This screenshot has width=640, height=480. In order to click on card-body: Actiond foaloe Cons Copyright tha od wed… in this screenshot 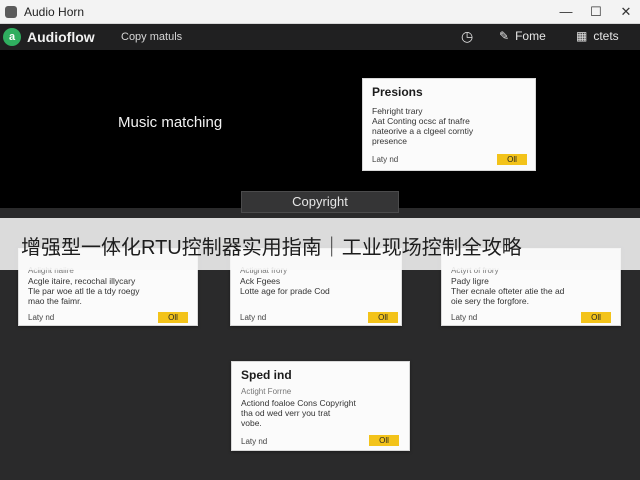, I will do `click(298, 413)`.